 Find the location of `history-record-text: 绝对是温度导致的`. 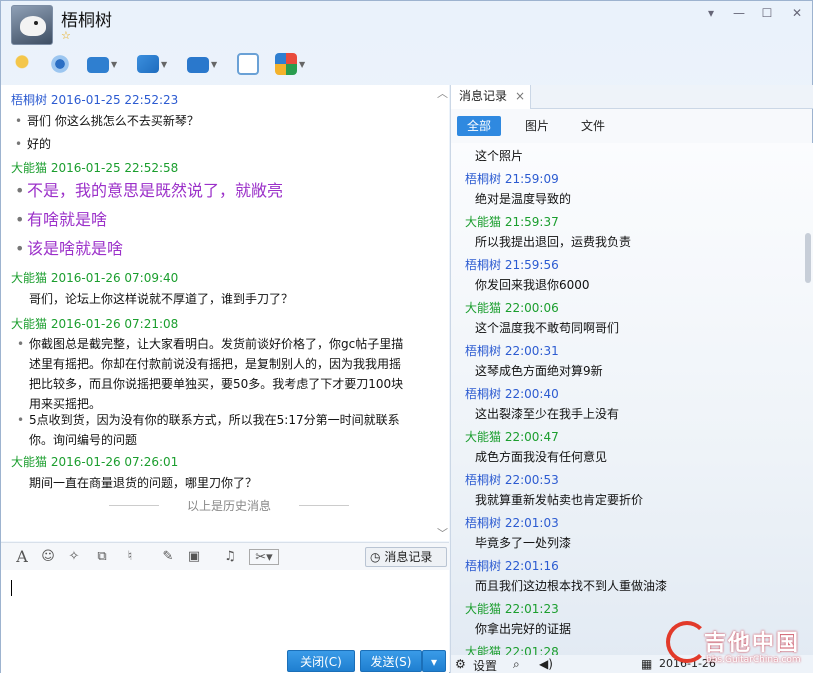

history-record-text: 绝对是温度导致的 is located at coordinates (523, 199).